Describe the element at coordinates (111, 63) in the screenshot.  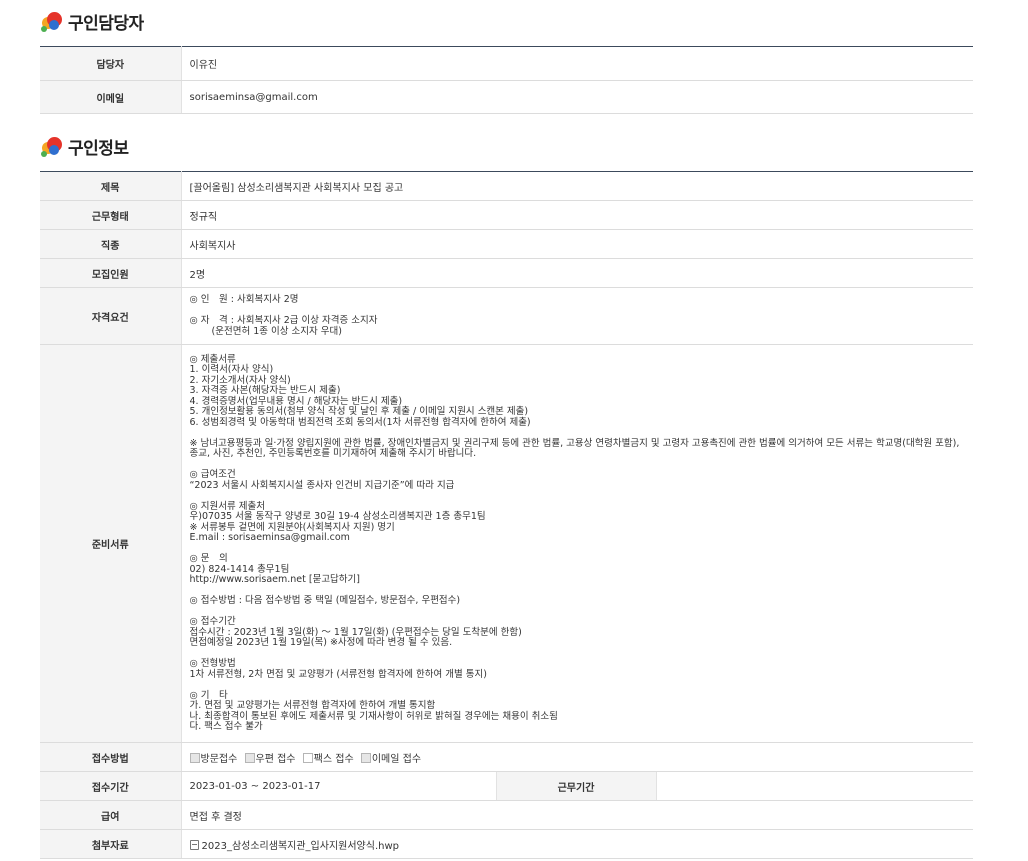
I see `manager-label: 담당자` at that location.